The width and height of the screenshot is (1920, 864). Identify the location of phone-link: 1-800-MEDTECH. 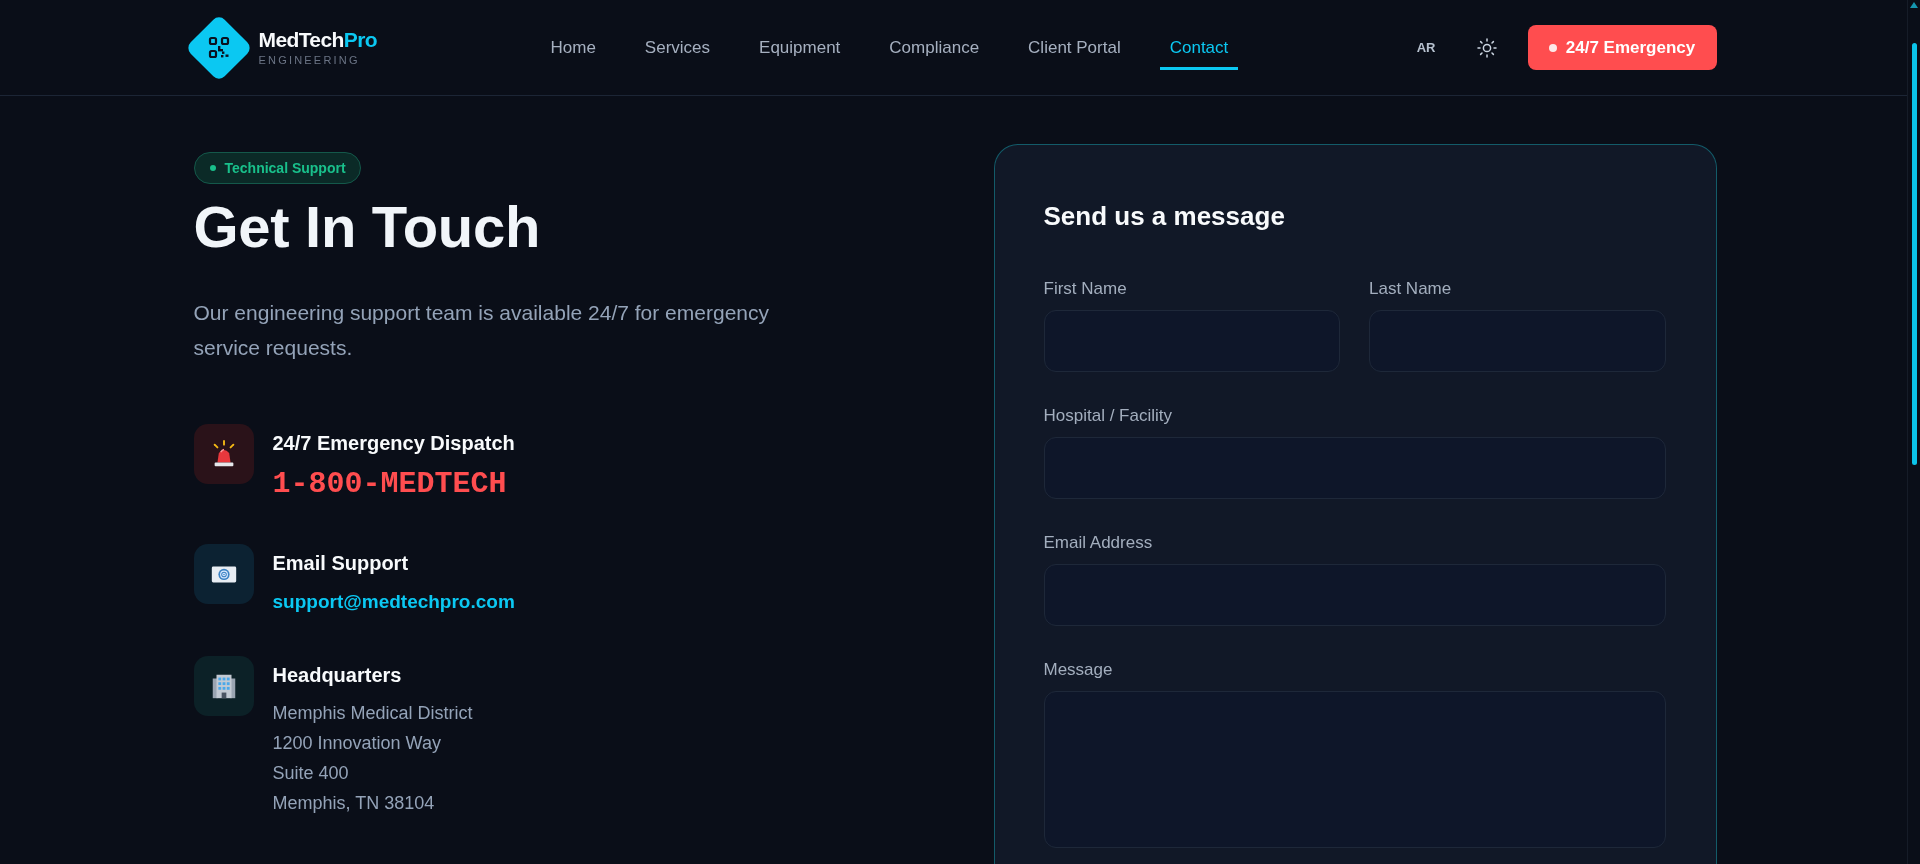
(389, 484).